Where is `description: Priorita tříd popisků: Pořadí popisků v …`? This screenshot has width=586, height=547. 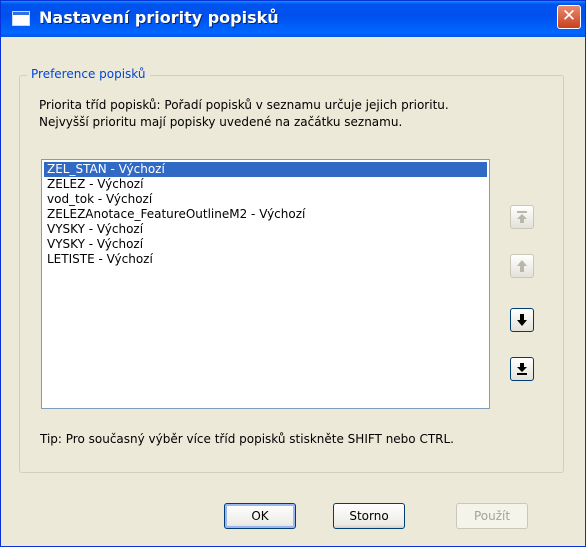
description: Priorita tříd popisků: Pořadí popisků v … is located at coordinates (299, 114).